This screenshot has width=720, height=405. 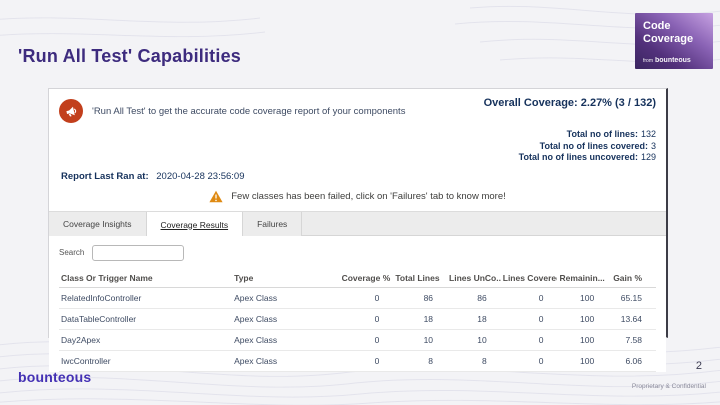 I want to click on report-last-ran-value: 2020-04-28 23:56:09, so click(x=200, y=176).